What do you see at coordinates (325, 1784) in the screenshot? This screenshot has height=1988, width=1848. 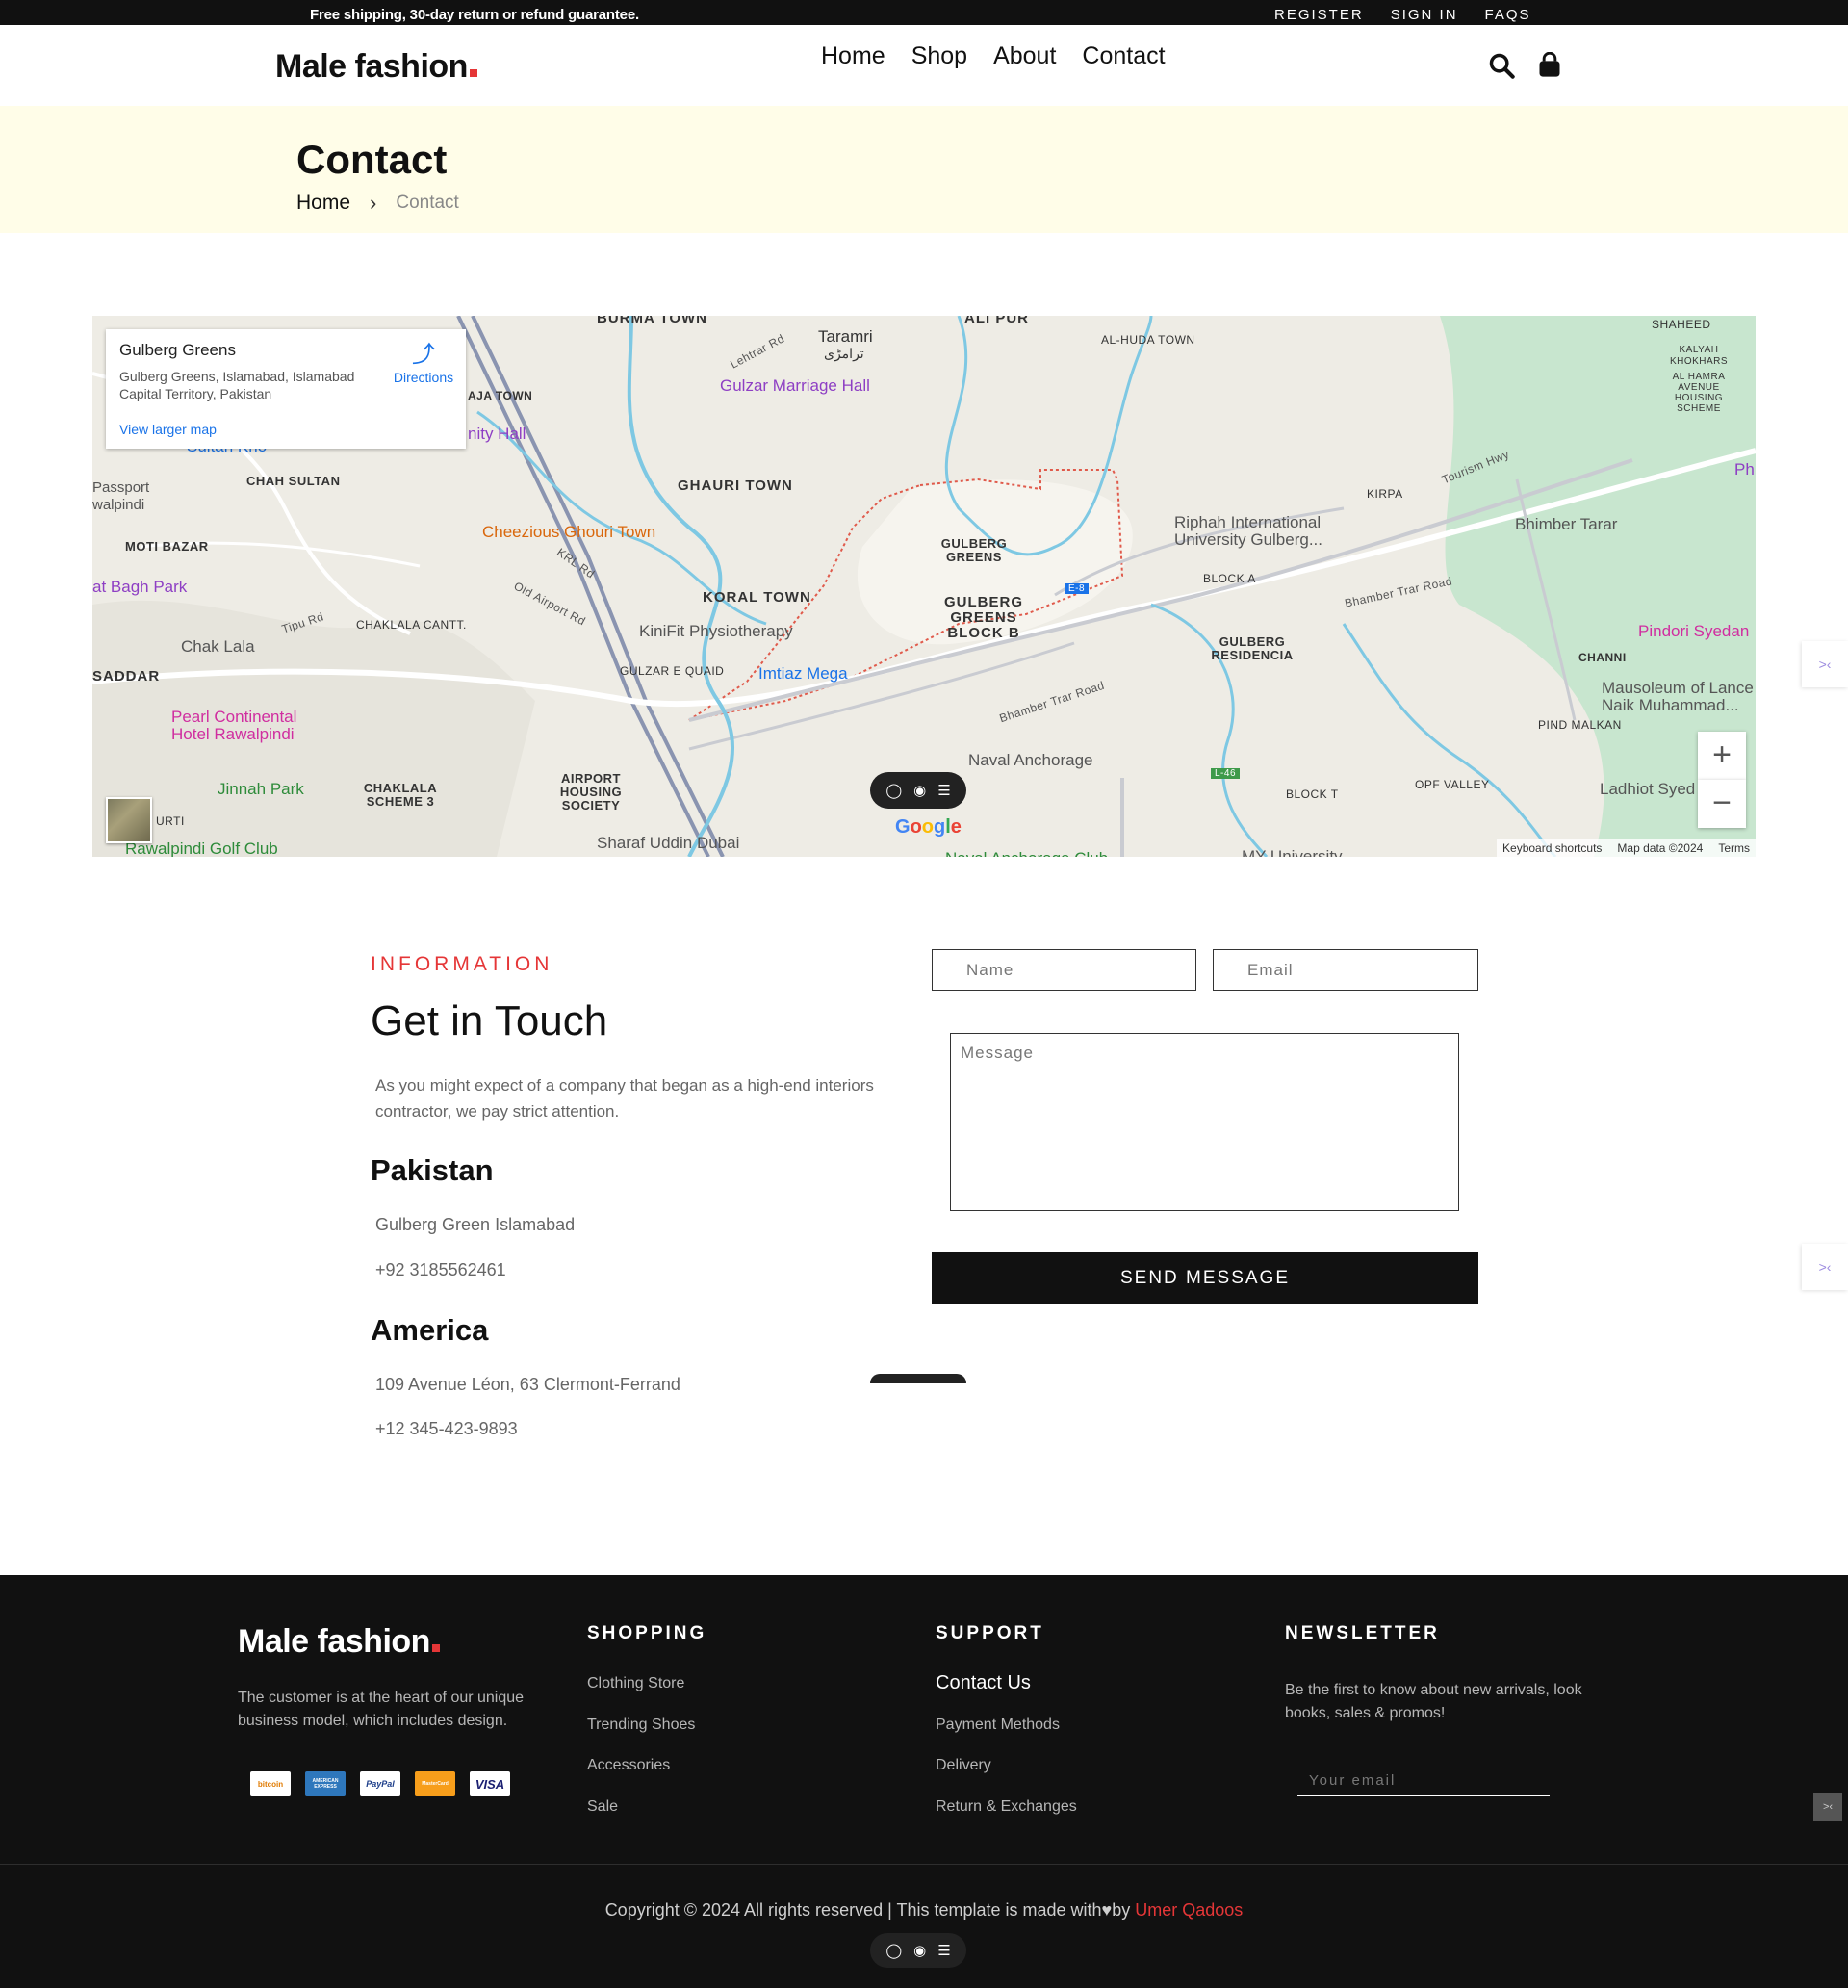 I see `amex-icon: AMERICAN EXPRESS` at bounding box center [325, 1784].